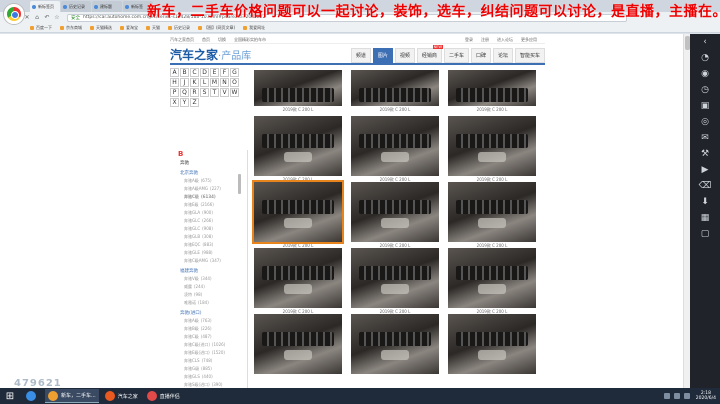 This screenshot has width=720, height=404. What do you see at coordinates (174, 72) in the screenshot?
I see `letter-filter: A` at bounding box center [174, 72].